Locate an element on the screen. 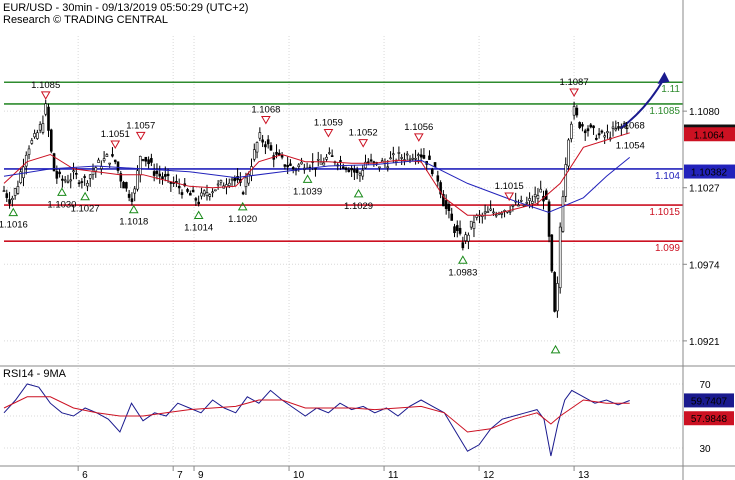 The width and height of the screenshot is (735, 480). x-tick-label: 12 is located at coordinates (489, 475).